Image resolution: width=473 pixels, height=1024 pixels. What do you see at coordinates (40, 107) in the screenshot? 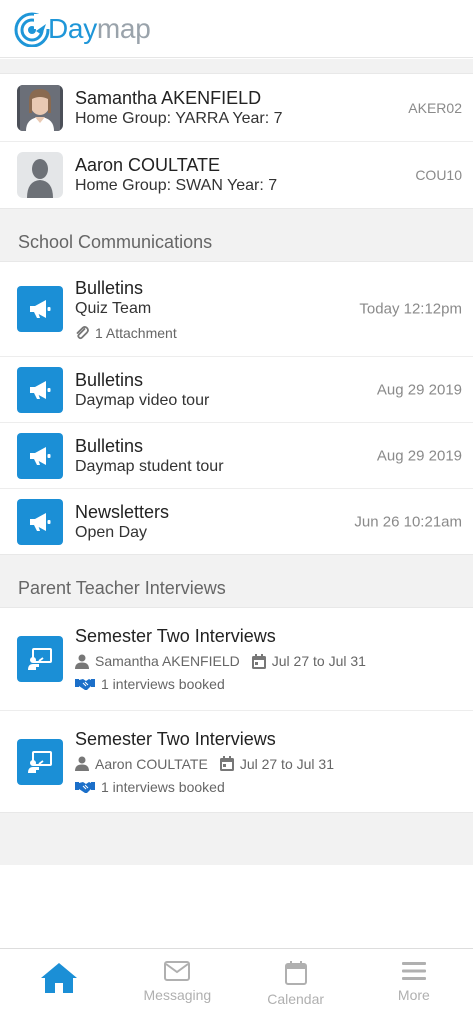
I see `avatar` at bounding box center [40, 107].